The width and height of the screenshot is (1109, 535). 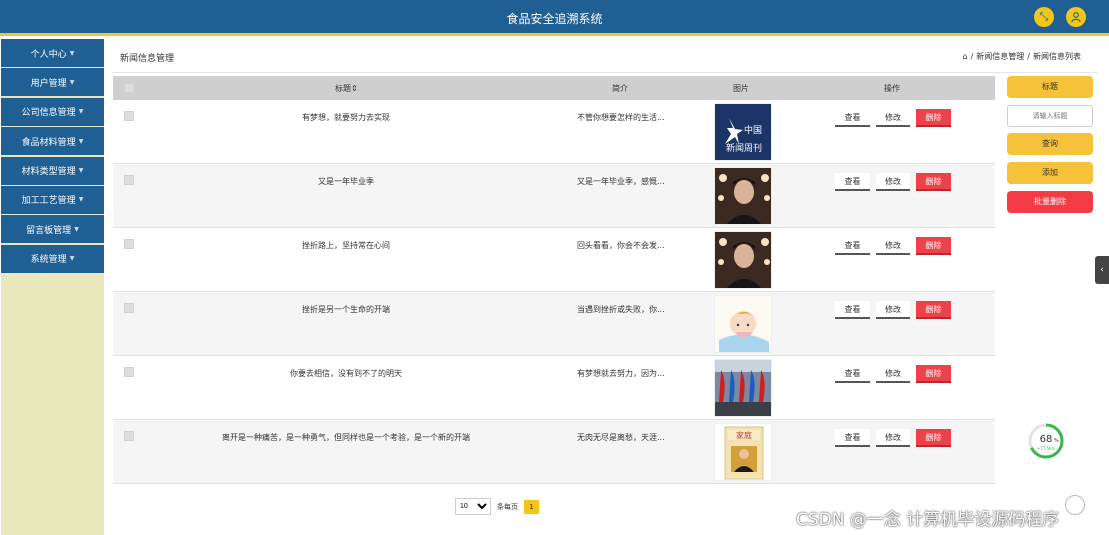 I want to click on divider, so click(x=605, y=72).